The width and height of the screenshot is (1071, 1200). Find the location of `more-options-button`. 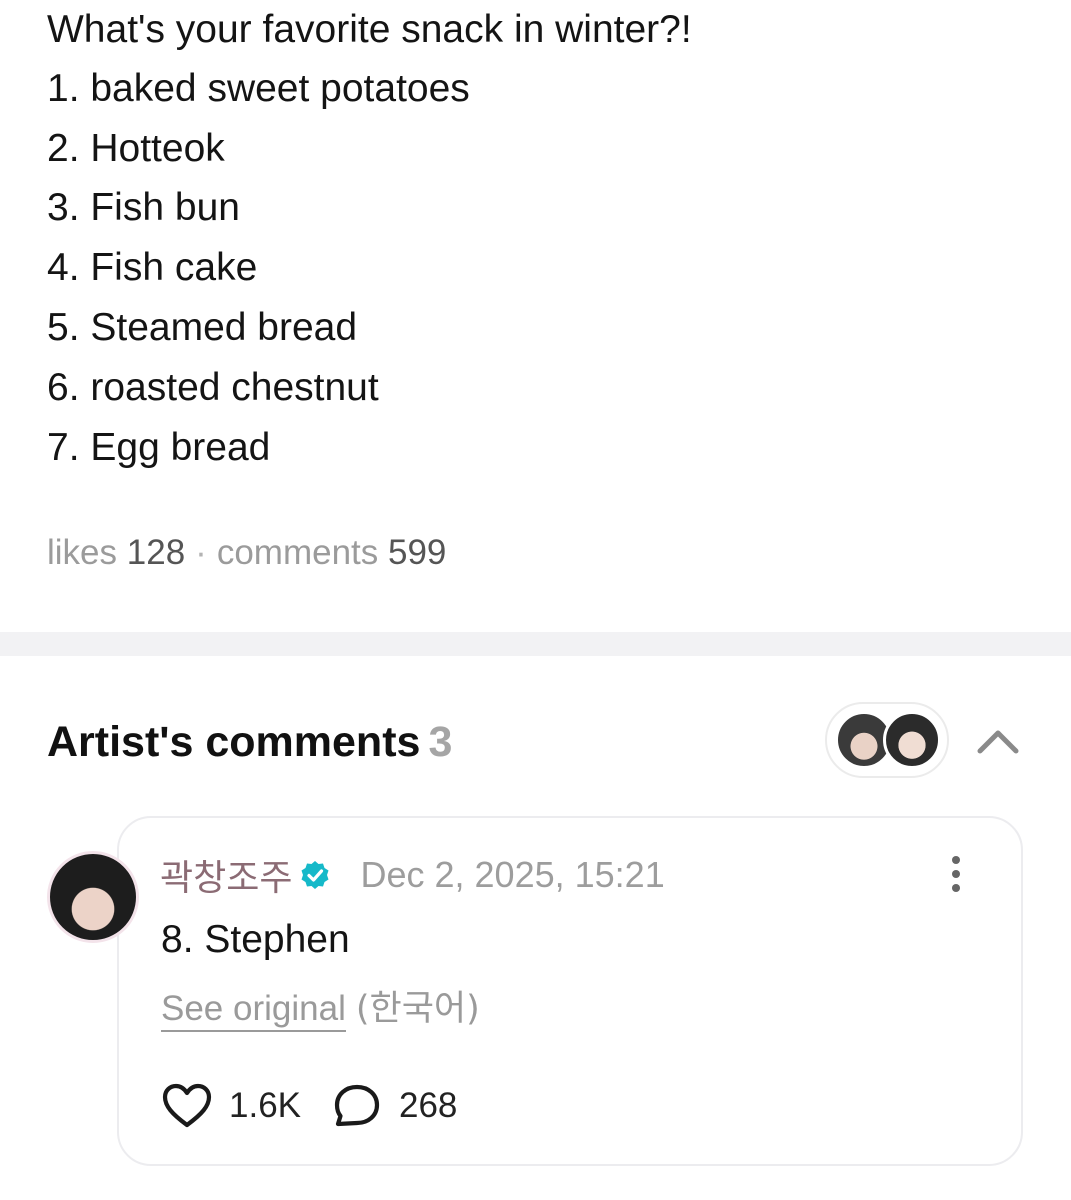

more-options-button is located at coordinates (956, 874).